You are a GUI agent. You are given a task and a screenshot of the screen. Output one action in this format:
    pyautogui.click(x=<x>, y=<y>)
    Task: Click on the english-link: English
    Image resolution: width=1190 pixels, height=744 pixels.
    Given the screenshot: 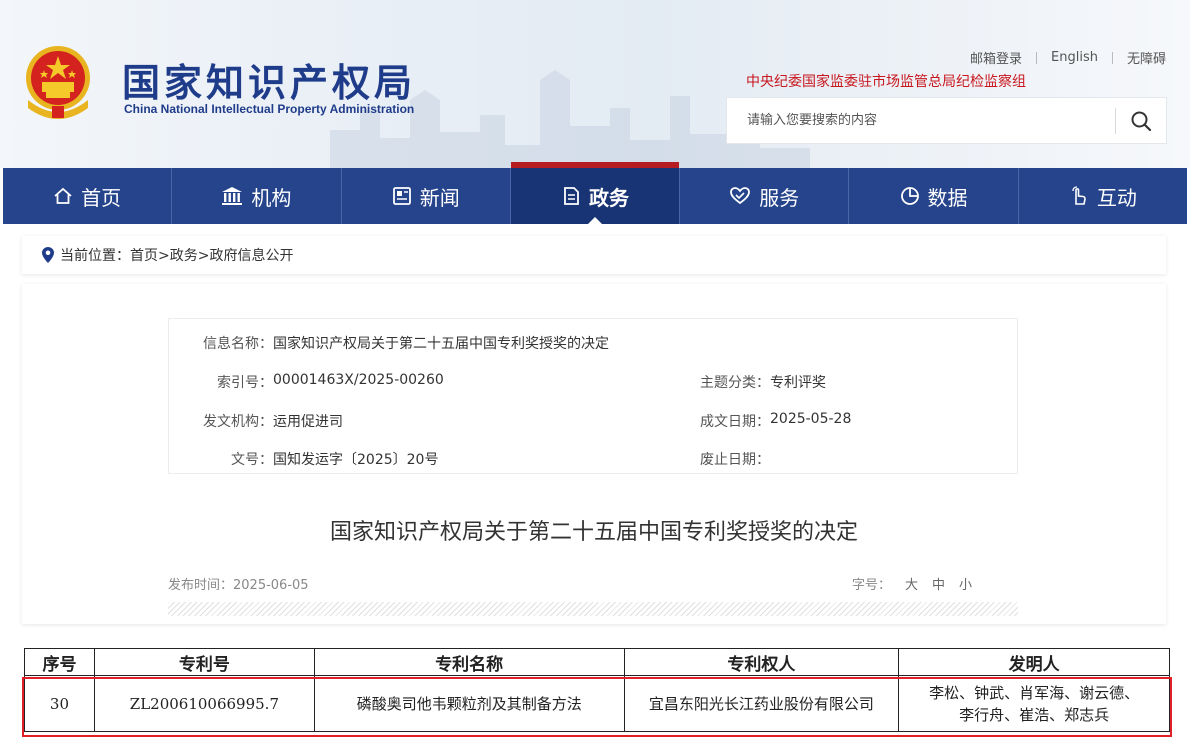 What is the action you would take?
    pyautogui.click(x=1074, y=57)
    